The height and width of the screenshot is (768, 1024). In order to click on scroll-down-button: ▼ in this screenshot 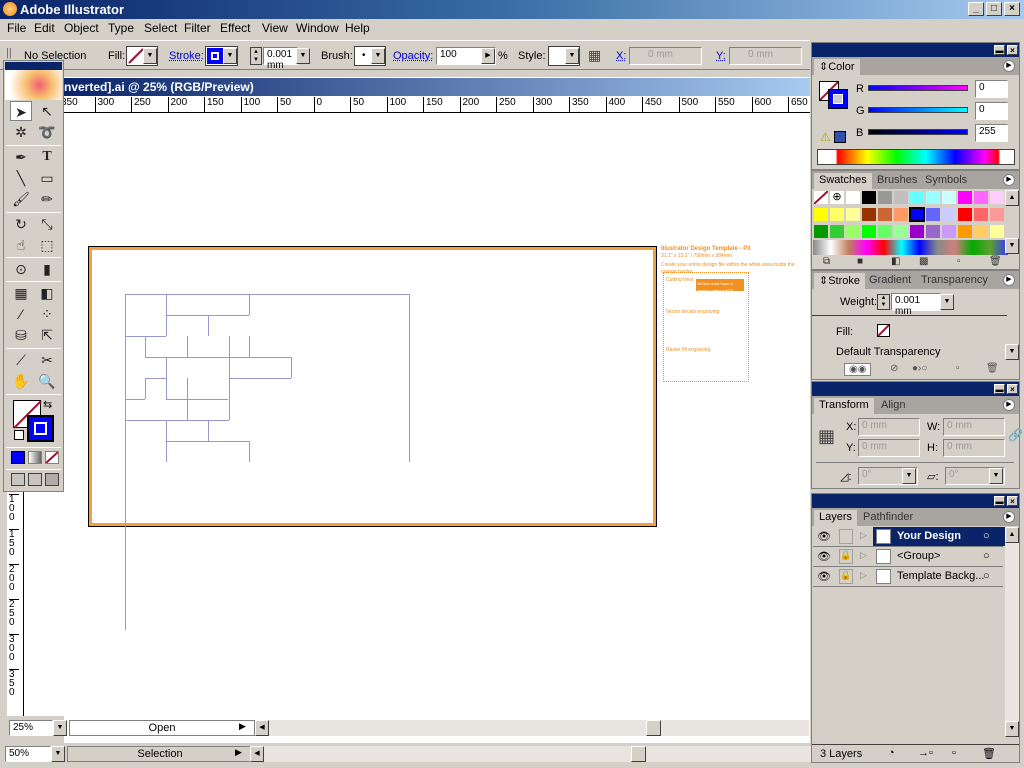, I will do `click(1012, 246)`.